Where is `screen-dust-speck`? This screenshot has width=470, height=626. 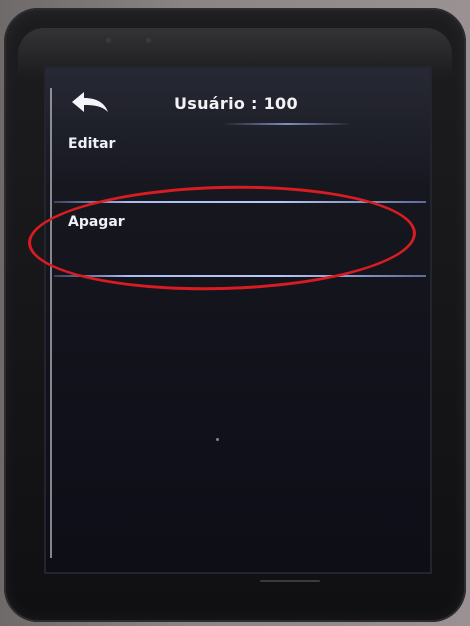
screen-dust-speck is located at coordinates (217, 439).